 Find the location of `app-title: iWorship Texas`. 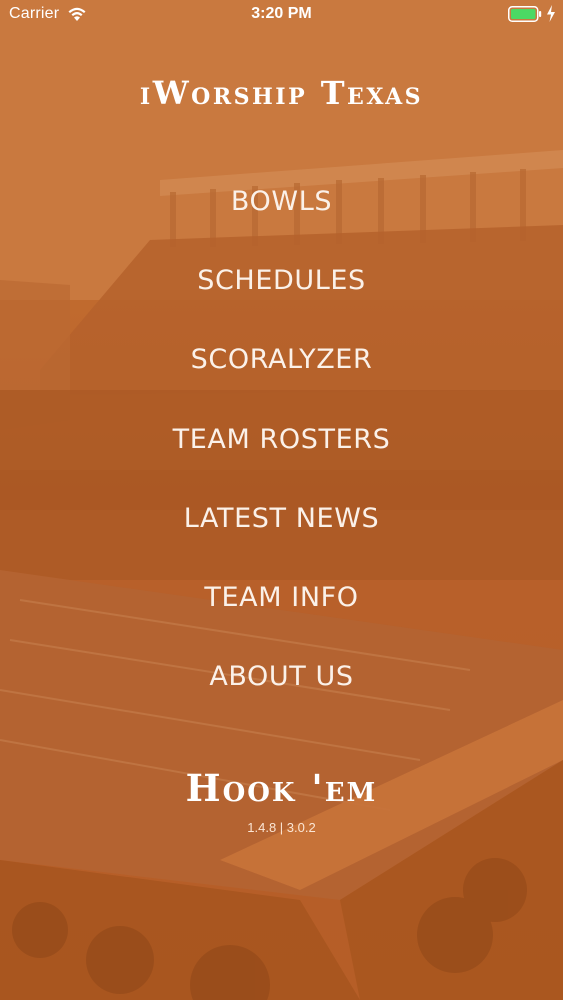

app-title: iWorship Texas is located at coordinates (281, 93).